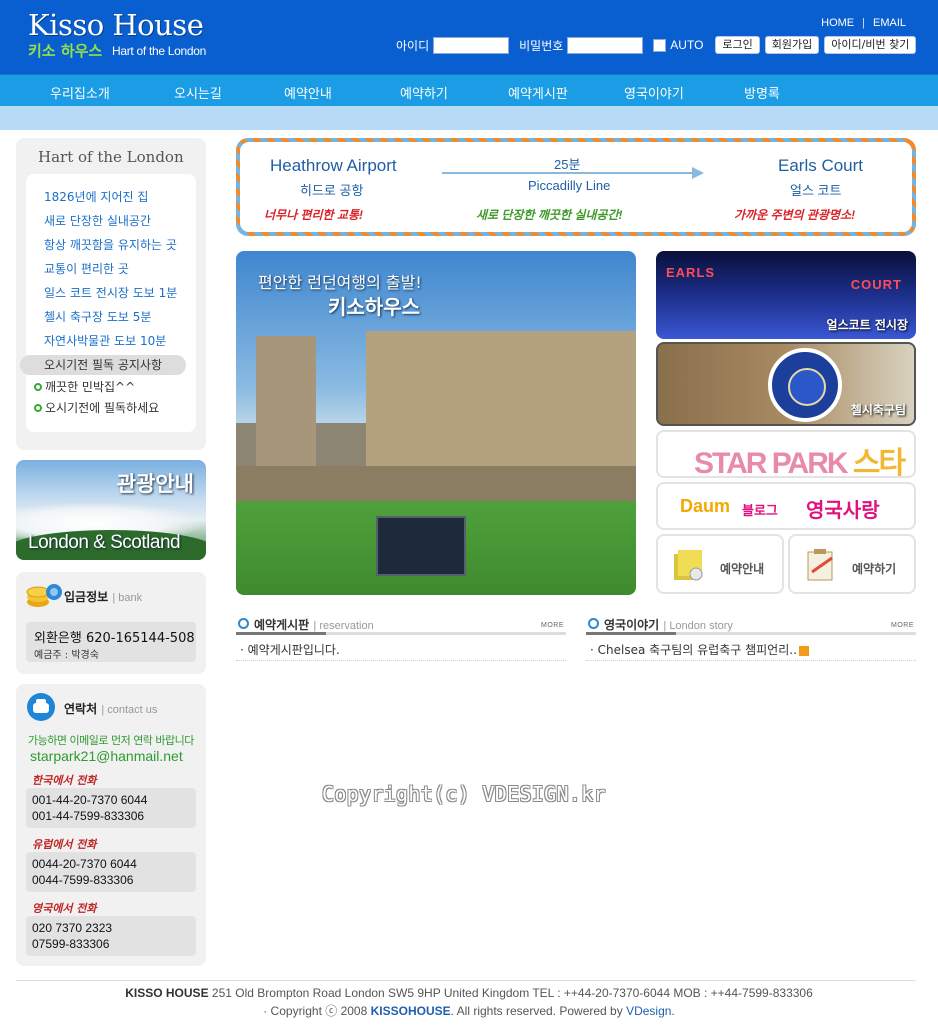 This screenshot has width=938, height=1036. What do you see at coordinates (466, 980) in the screenshot?
I see `footer-divider` at bounding box center [466, 980].